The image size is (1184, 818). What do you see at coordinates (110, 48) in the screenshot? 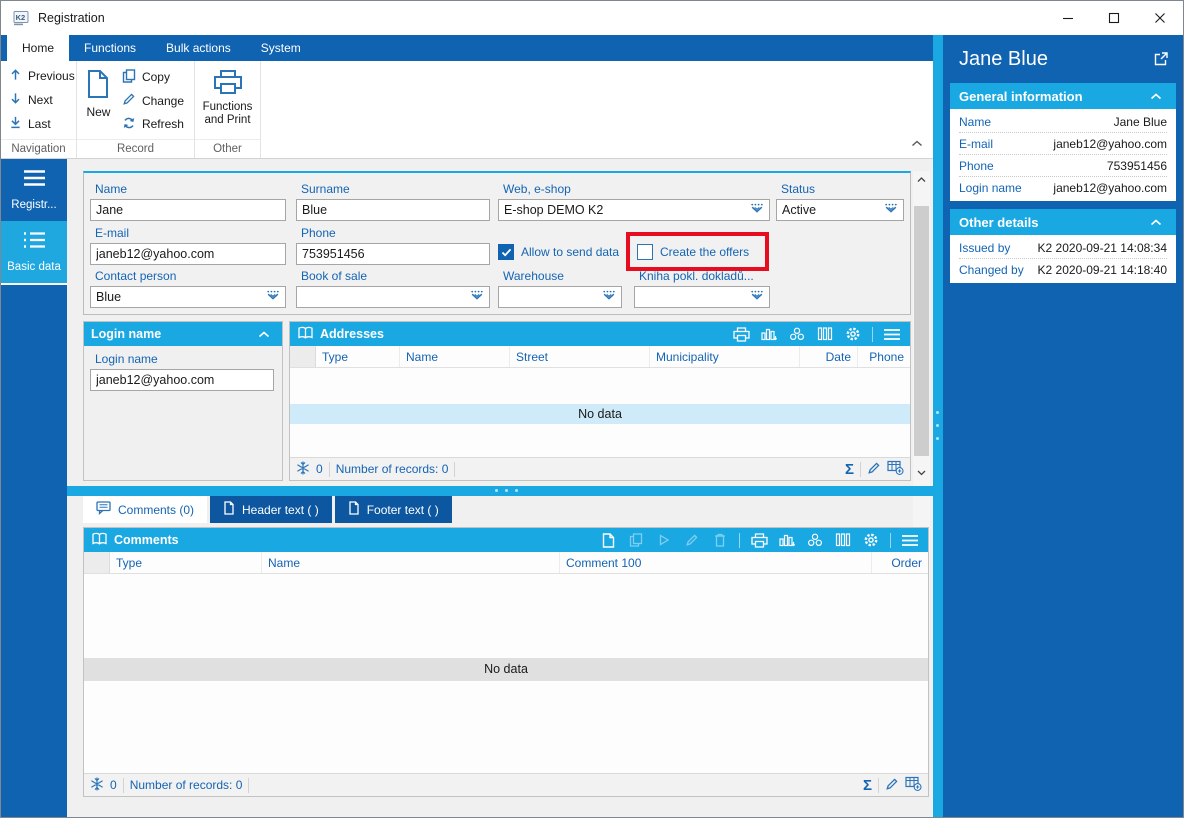
I see `ribbon-tab-functions: Functions` at bounding box center [110, 48].